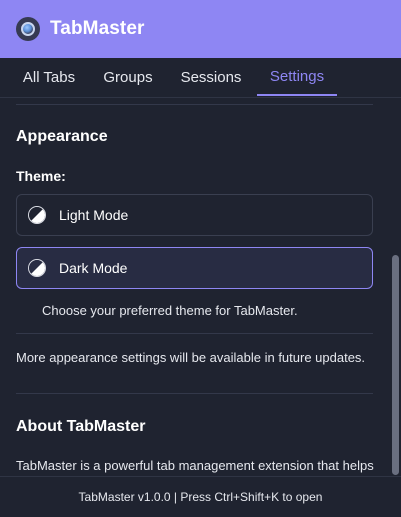 This screenshot has height=517, width=401. Describe the element at coordinates (93, 268) in the screenshot. I see `dark-mode-label: Dark Mode` at that location.